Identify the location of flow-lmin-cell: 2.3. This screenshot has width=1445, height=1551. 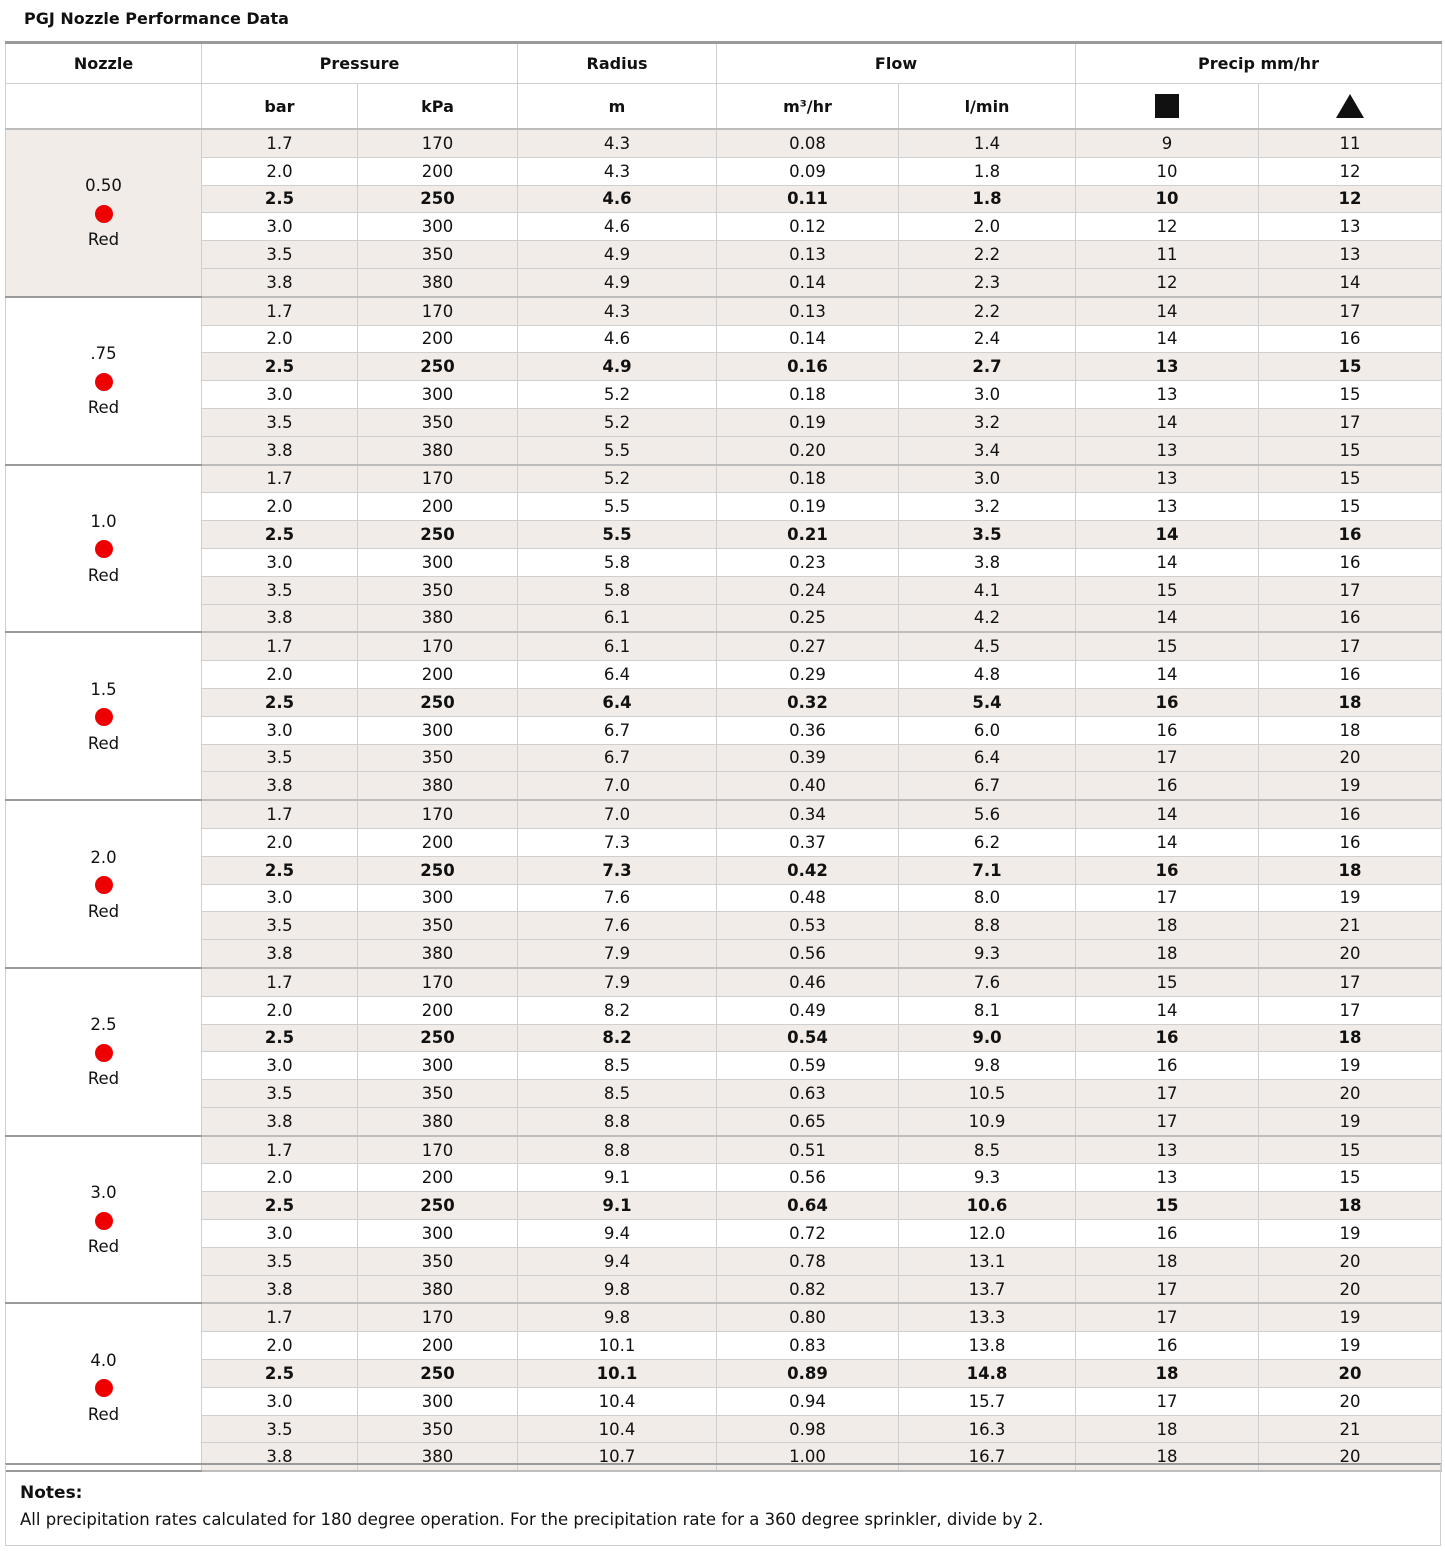
(987, 282).